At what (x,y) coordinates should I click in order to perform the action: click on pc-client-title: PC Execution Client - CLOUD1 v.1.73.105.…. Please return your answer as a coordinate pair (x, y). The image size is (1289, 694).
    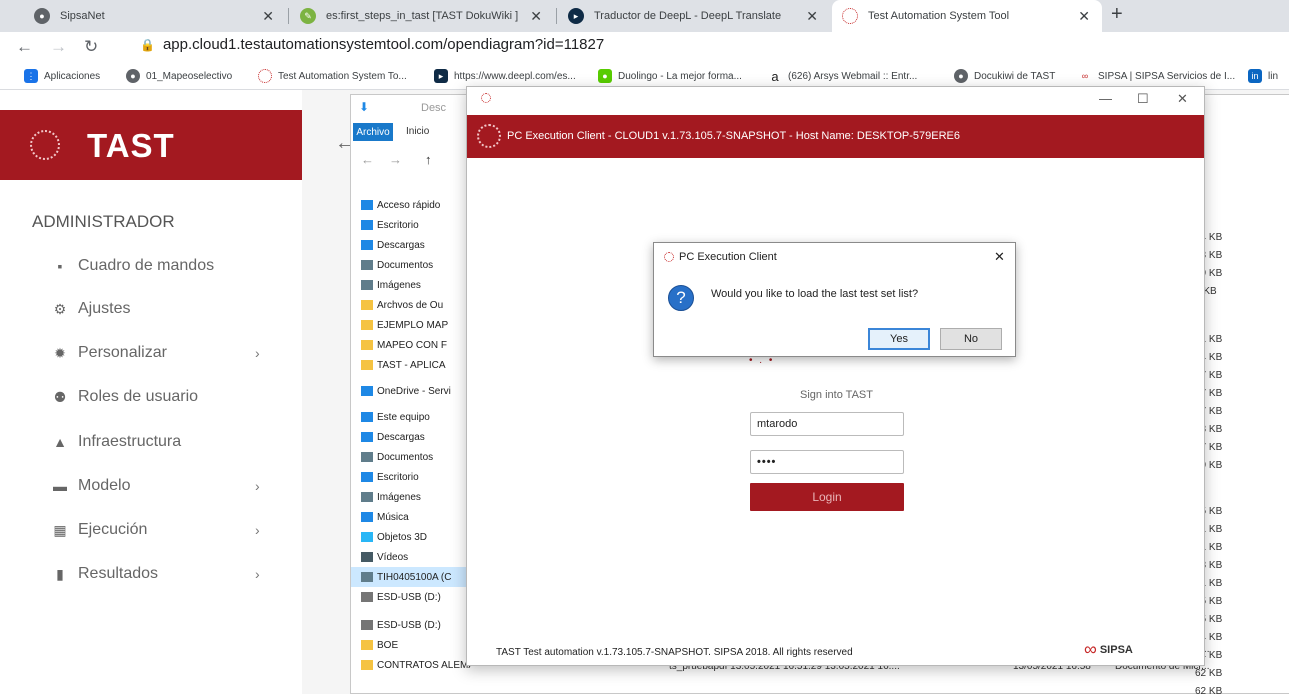
    Looking at the image, I should click on (734, 136).